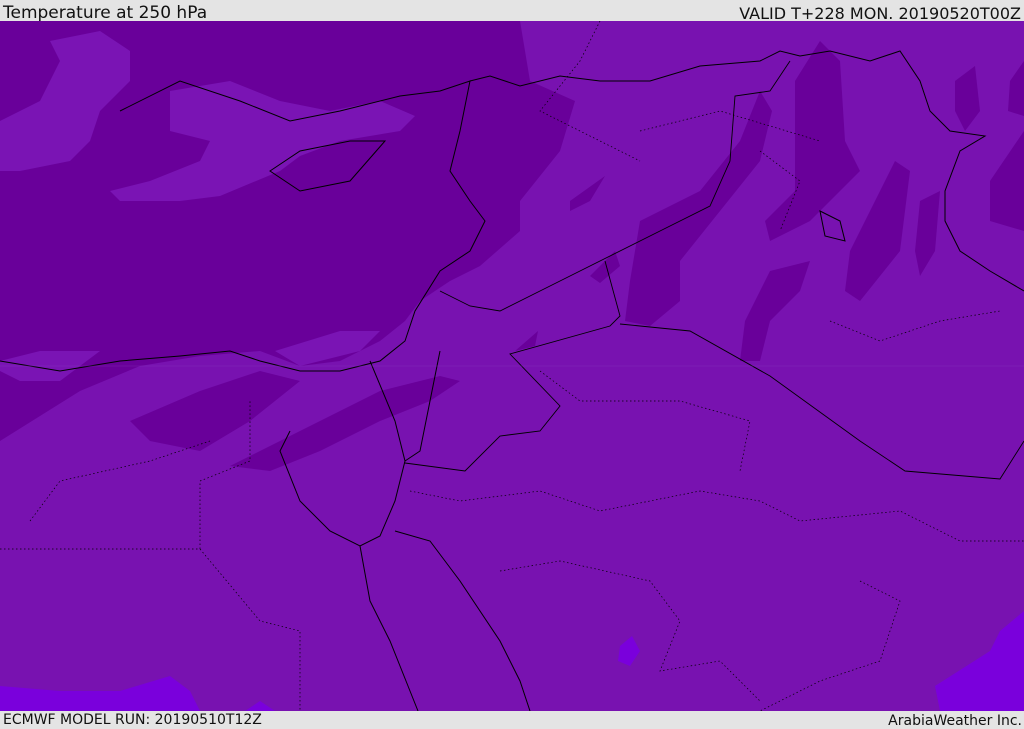 This screenshot has width=1024, height=729. Describe the element at coordinates (955, 721) in the screenshot. I see `brand-credit: ArabiaWeather Inc.` at that location.